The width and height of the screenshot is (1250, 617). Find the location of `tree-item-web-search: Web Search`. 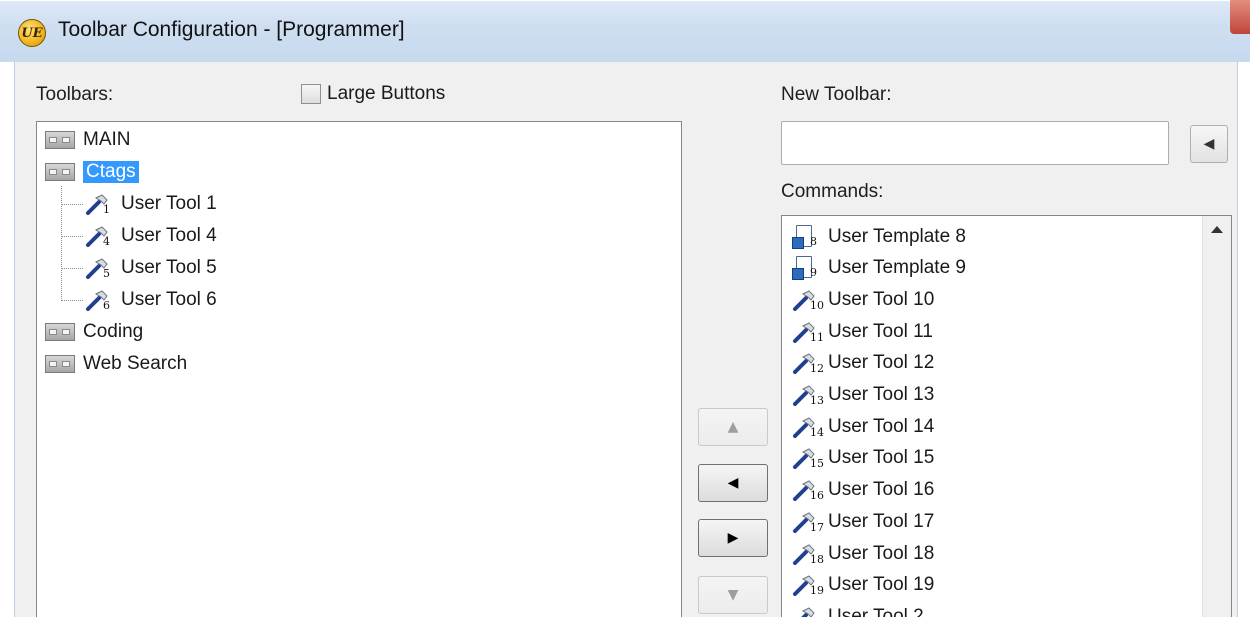

tree-item-web-search: Web Search is located at coordinates (116, 364).